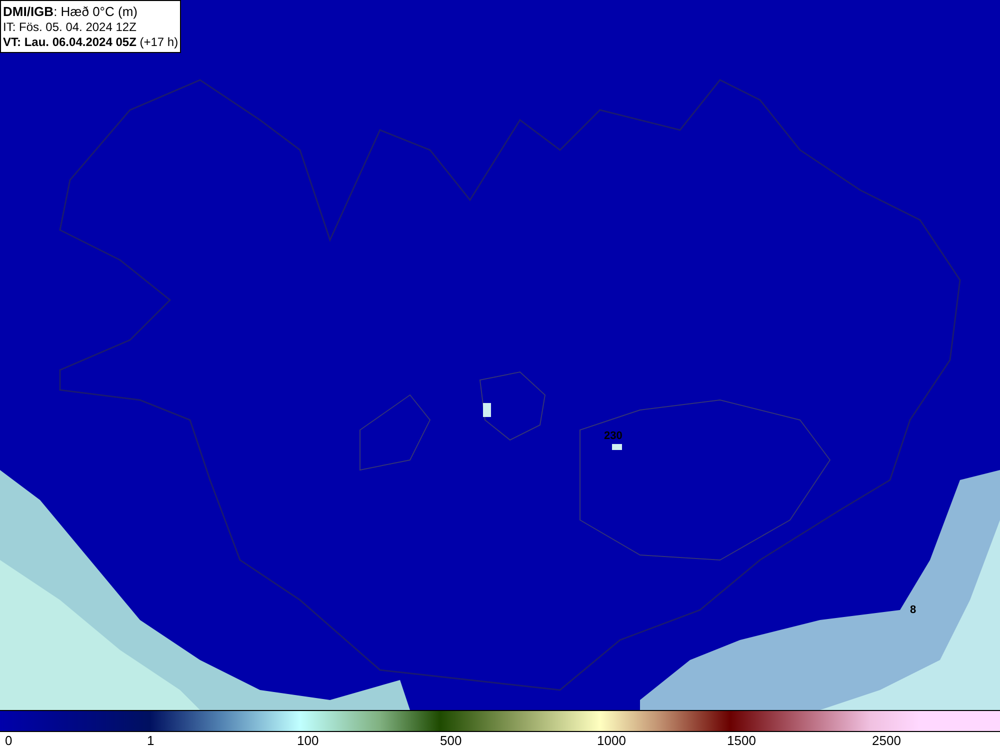 The height and width of the screenshot is (750, 1000). What do you see at coordinates (451, 741) in the screenshot?
I see `scale-tick-label: 500` at bounding box center [451, 741].